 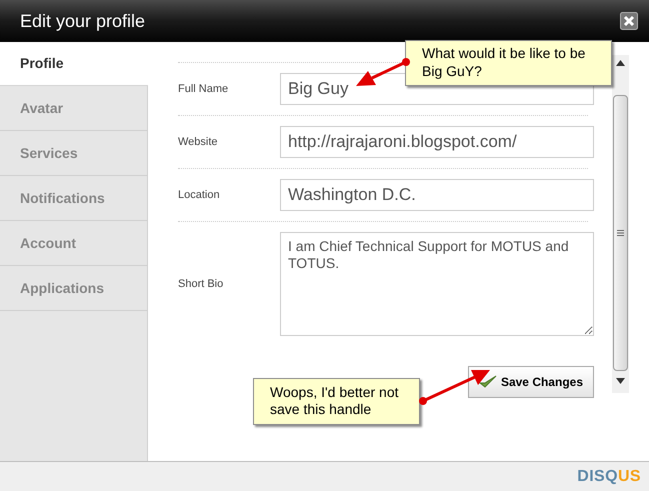 What do you see at coordinates (204, 89) in the screenshot?
I see `field-label: Full Name` at bounding box center [204, 89].